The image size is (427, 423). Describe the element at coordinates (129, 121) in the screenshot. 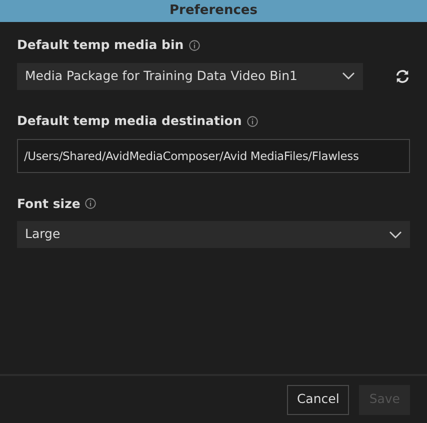

I see `field-label: Default temp media destination` at that location.